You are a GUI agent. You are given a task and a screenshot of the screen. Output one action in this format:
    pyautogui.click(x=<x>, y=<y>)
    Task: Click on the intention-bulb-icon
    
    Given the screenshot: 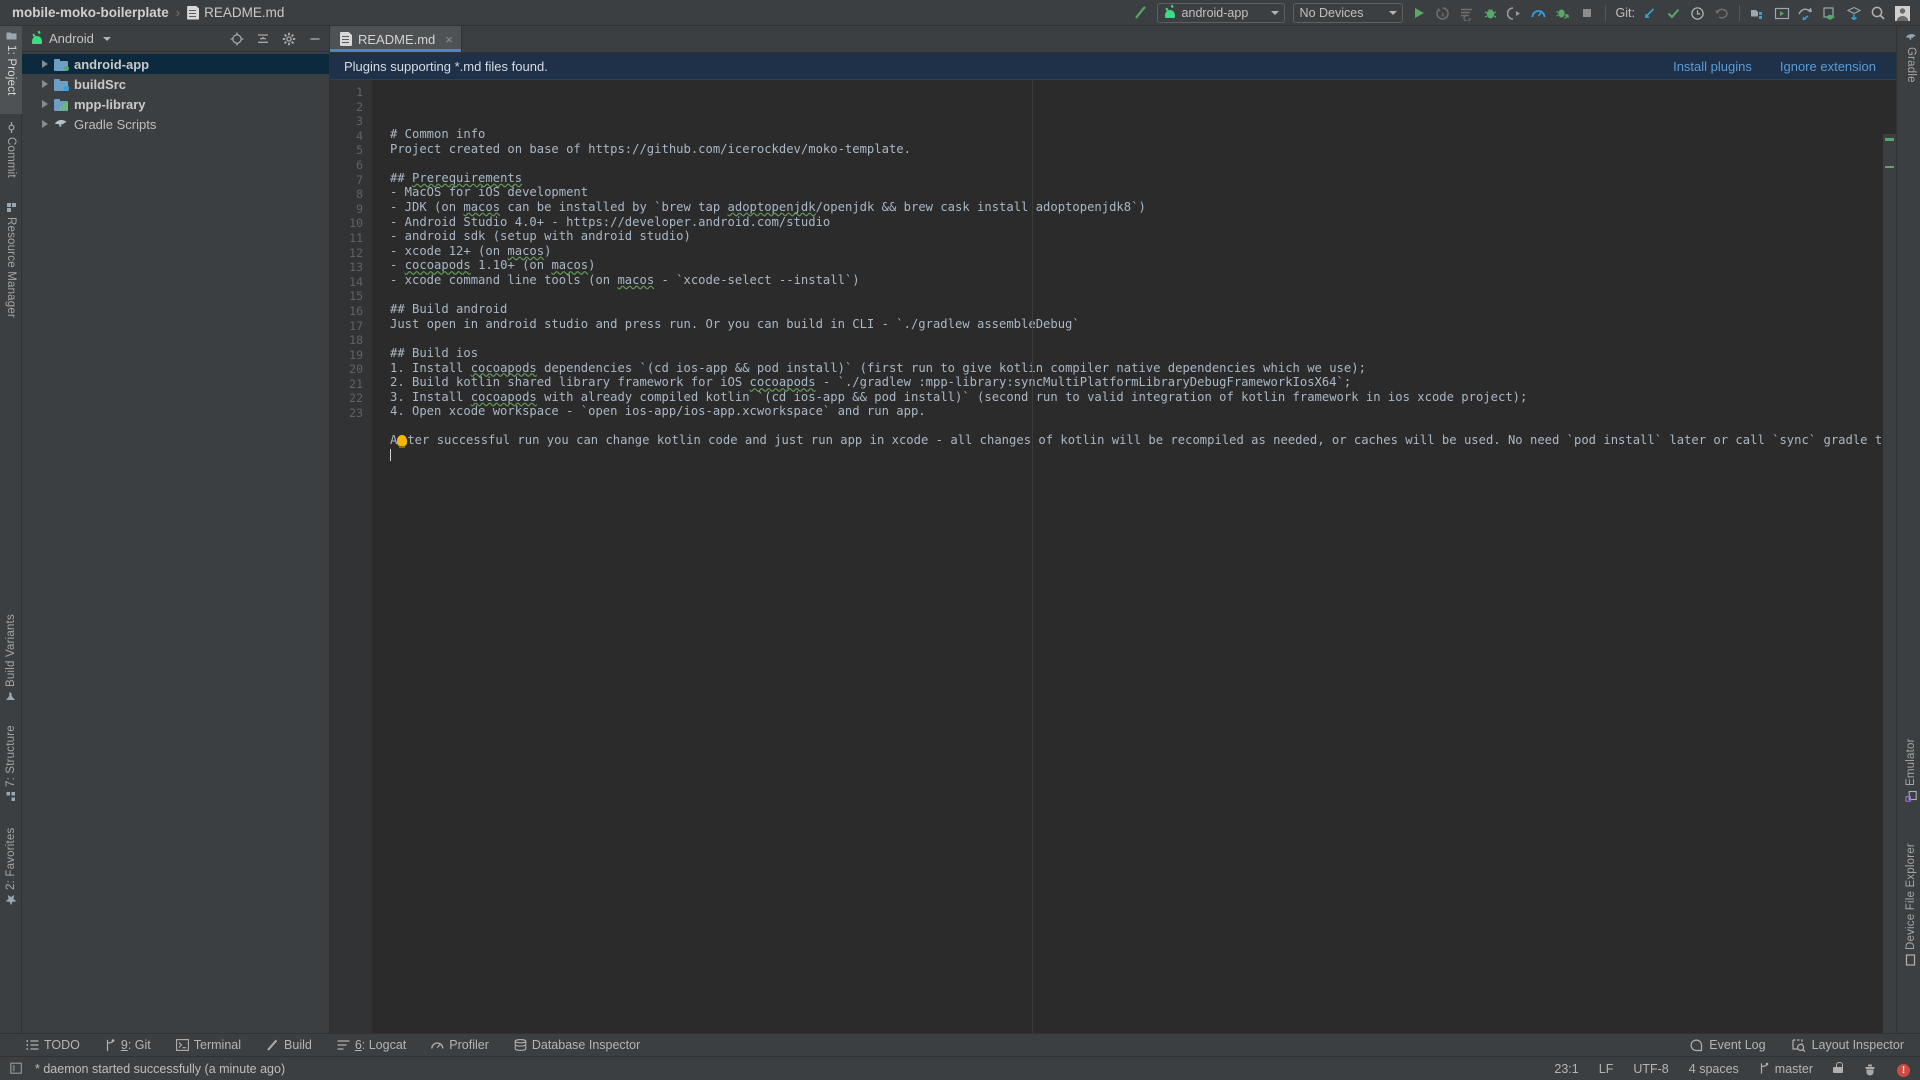 What is the action you would take?
    pyautogui.click(x=402, y=442)
    